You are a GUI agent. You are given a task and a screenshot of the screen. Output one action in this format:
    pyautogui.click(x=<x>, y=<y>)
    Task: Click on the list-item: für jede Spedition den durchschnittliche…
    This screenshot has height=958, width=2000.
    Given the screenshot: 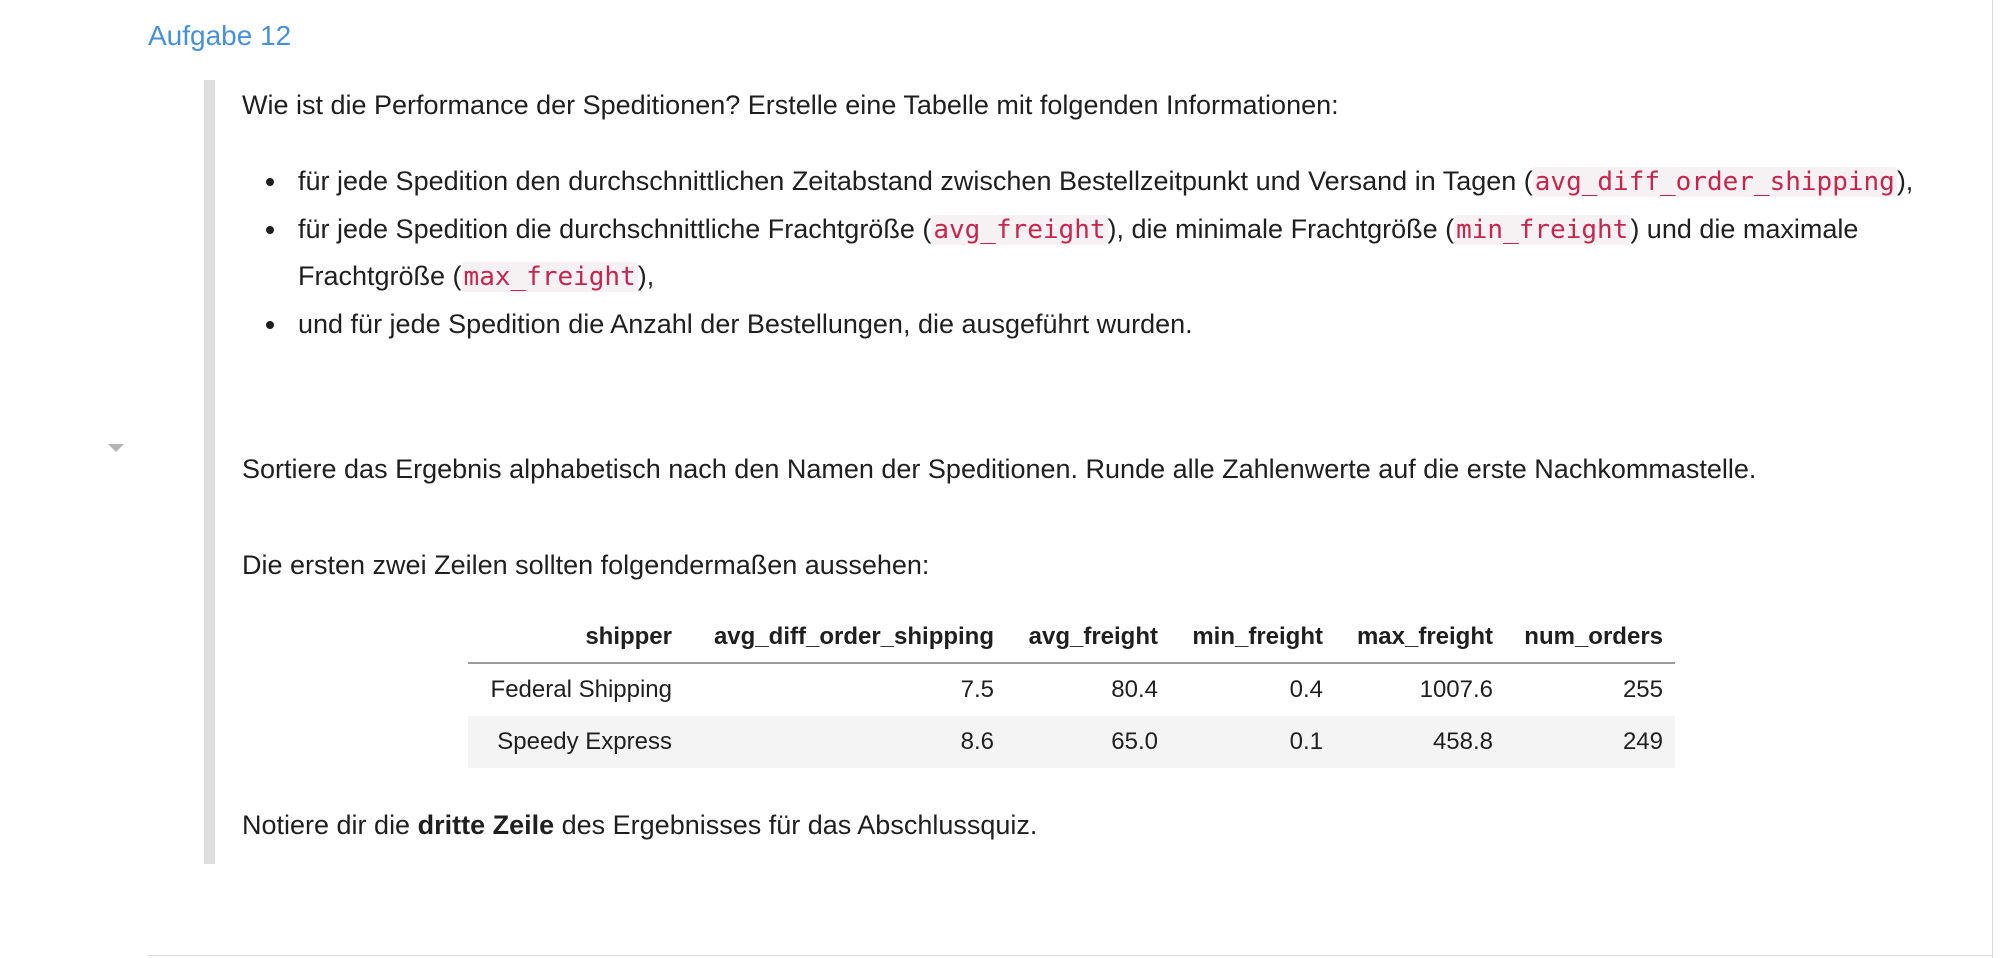 What is the action you would take?
    pyautogui.click(x=1092, y=181)
    